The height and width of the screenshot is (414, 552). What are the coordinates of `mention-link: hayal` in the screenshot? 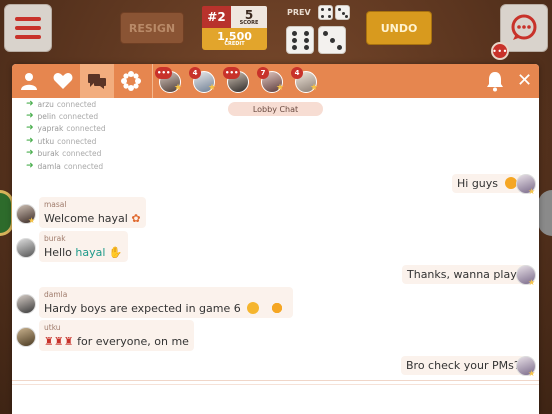 It's located at (90, 252).